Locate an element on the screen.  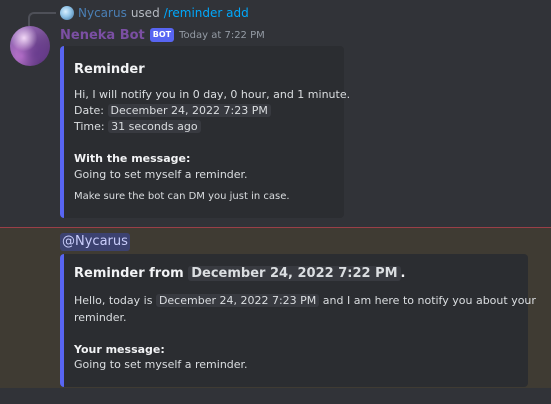
hello-timestamp-chip: December 24, 2022 7:23 PM is located at coordinates (237, 300).